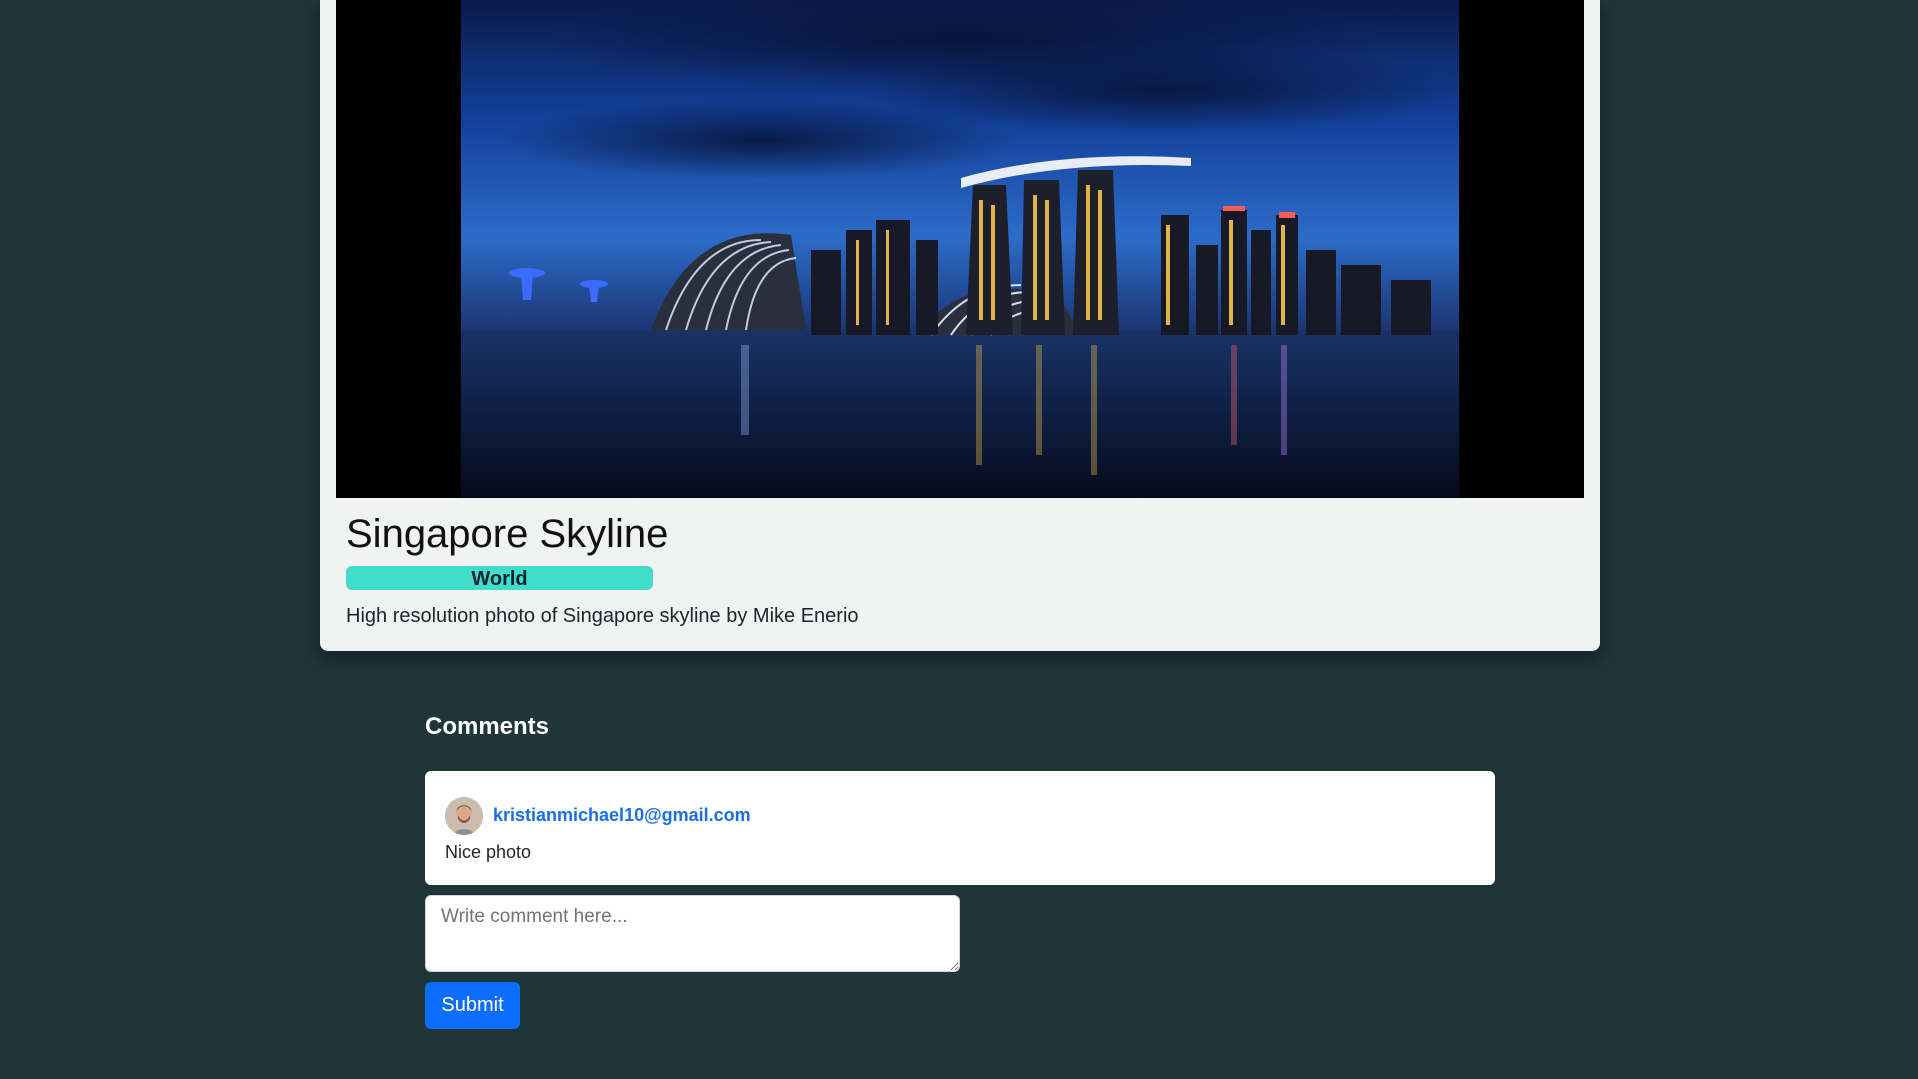 The height and width of the screenshot is (1079, 1918). What do you see at coordinates (692, 933) in the screenshot?
I see `comment-input` at bounding box center [692, 933].